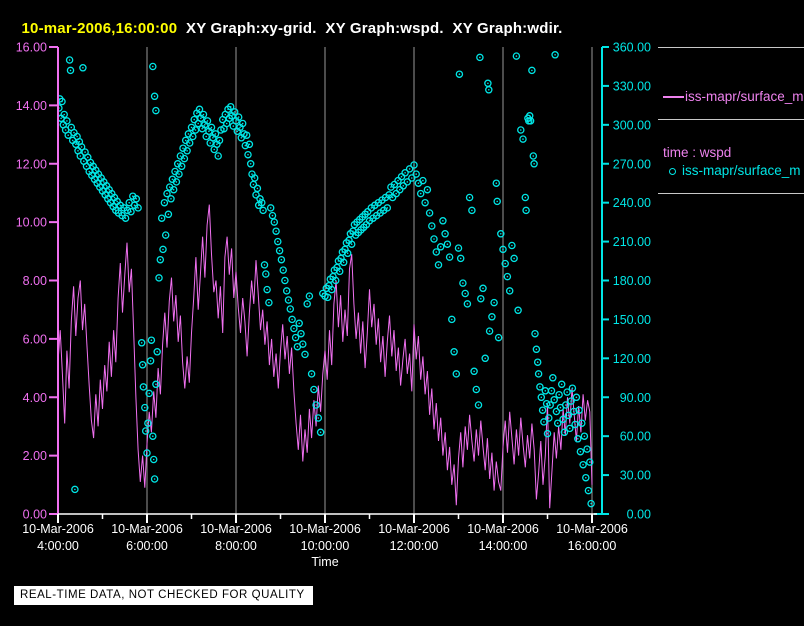 This screenshot has width=804, height=626. What do you see at coordinates (592, 546) in the screenshot?
I see `x-tick-time-label: 16:00:00` at bounding box center [592, 546].